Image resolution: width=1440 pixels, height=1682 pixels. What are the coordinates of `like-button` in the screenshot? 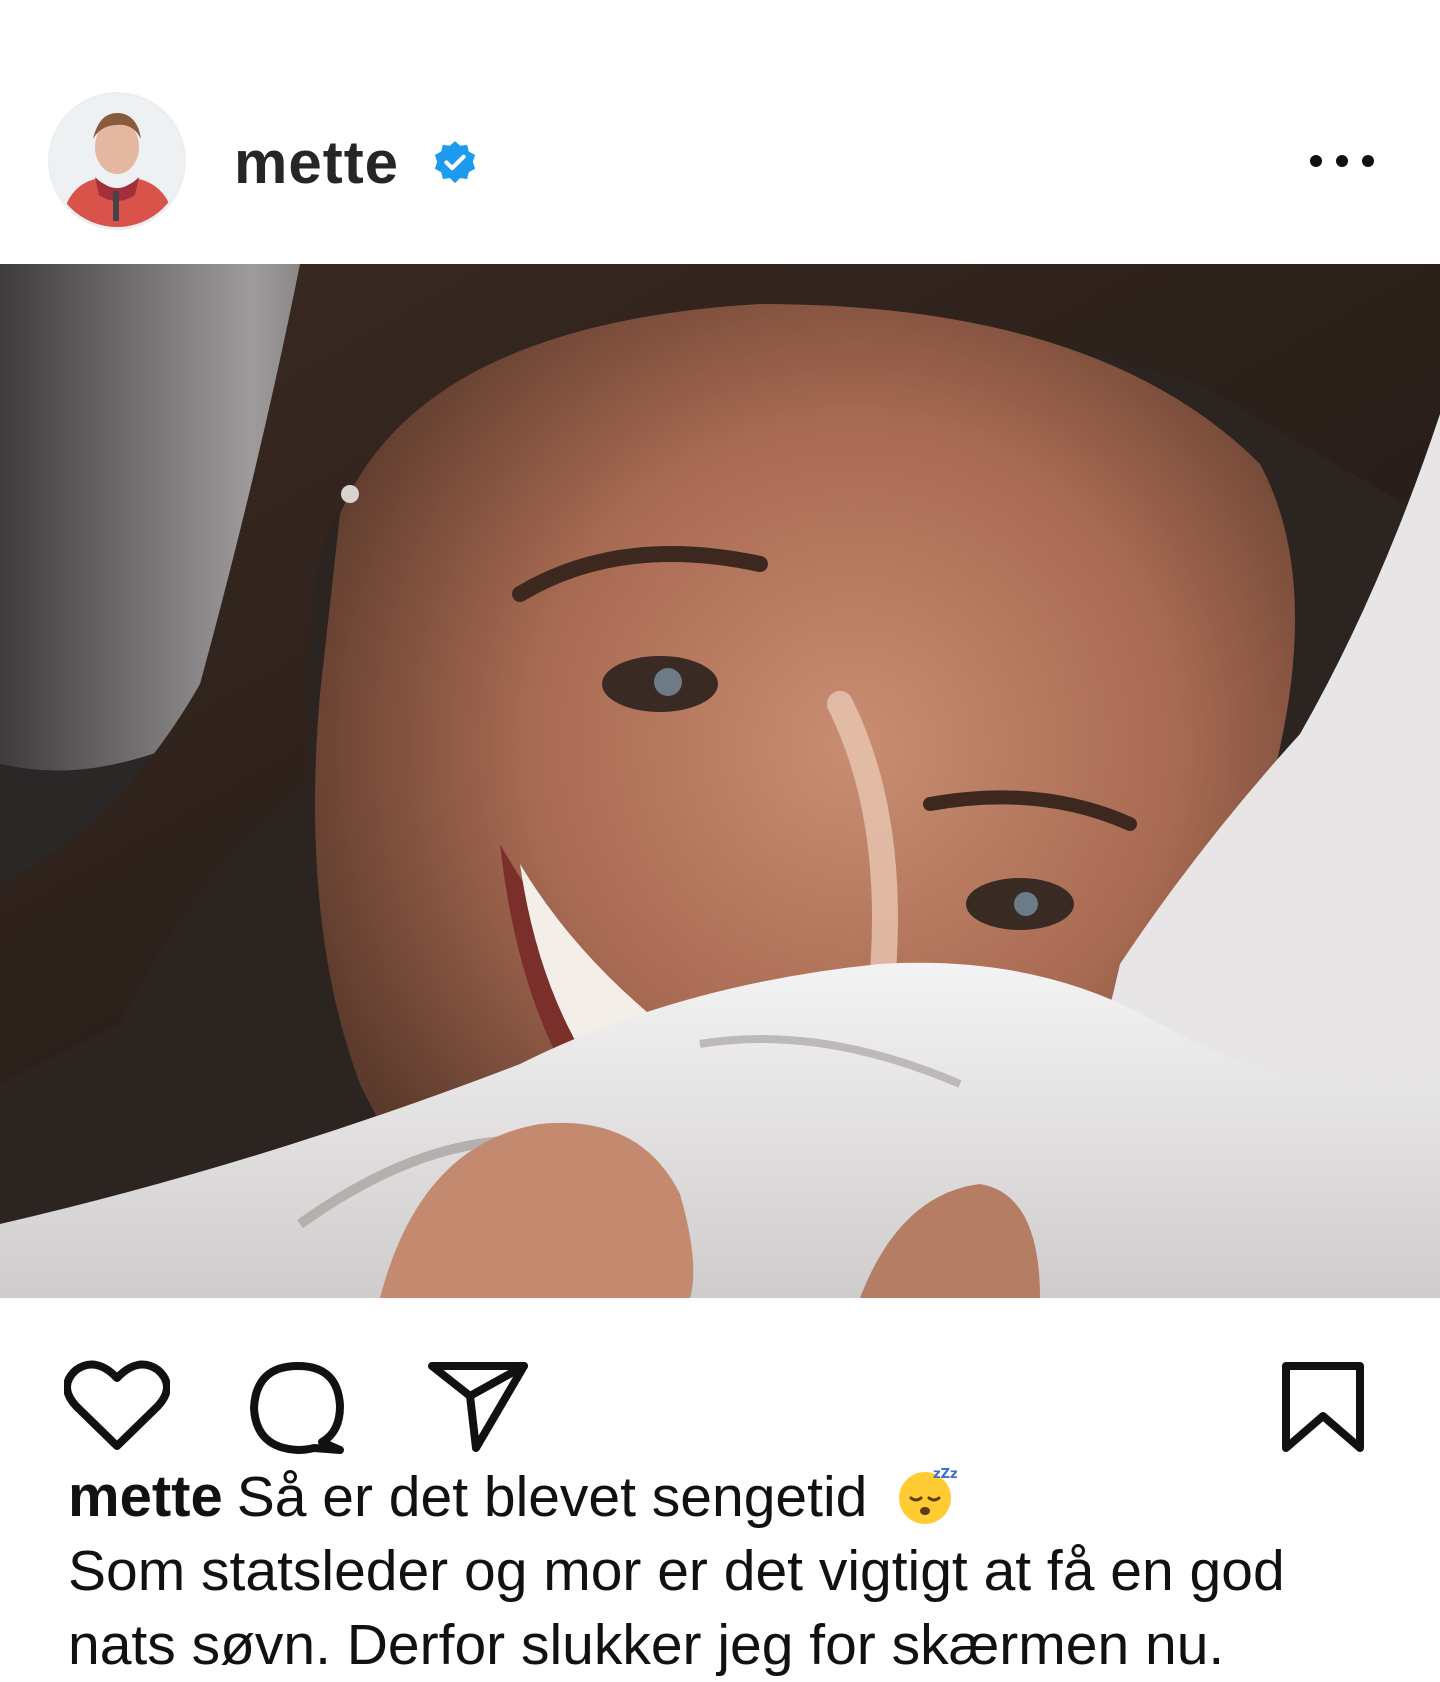 It's located at (117, 1408).